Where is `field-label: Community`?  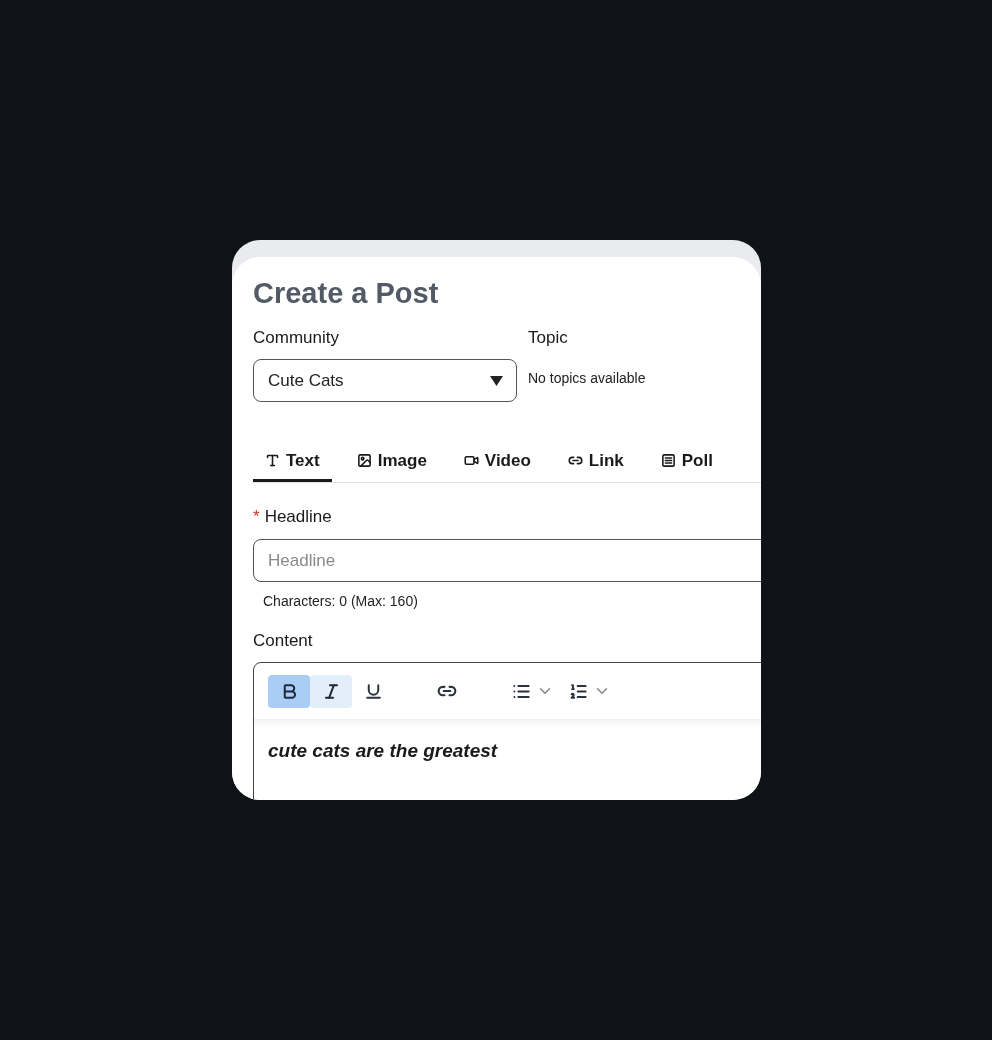
field-label: Community is located at coordinates (296, 338).